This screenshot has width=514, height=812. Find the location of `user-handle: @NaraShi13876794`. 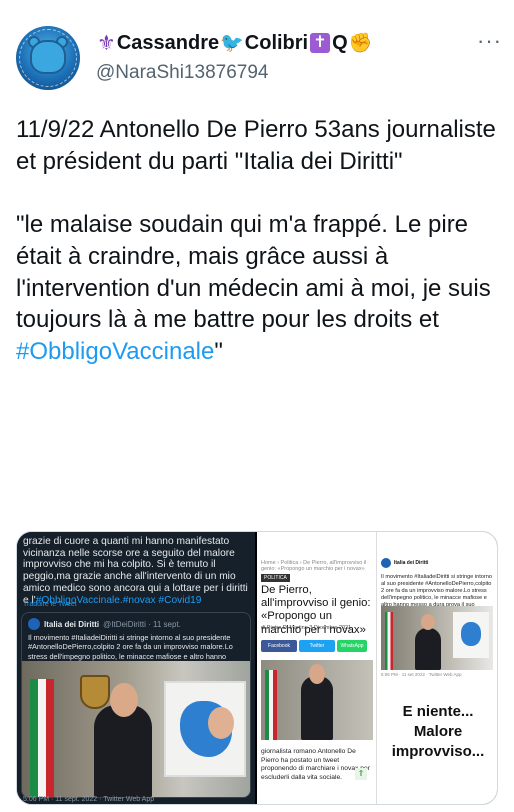

user-handle: @NaraShi13876794 is located at coordinates (182, 73).